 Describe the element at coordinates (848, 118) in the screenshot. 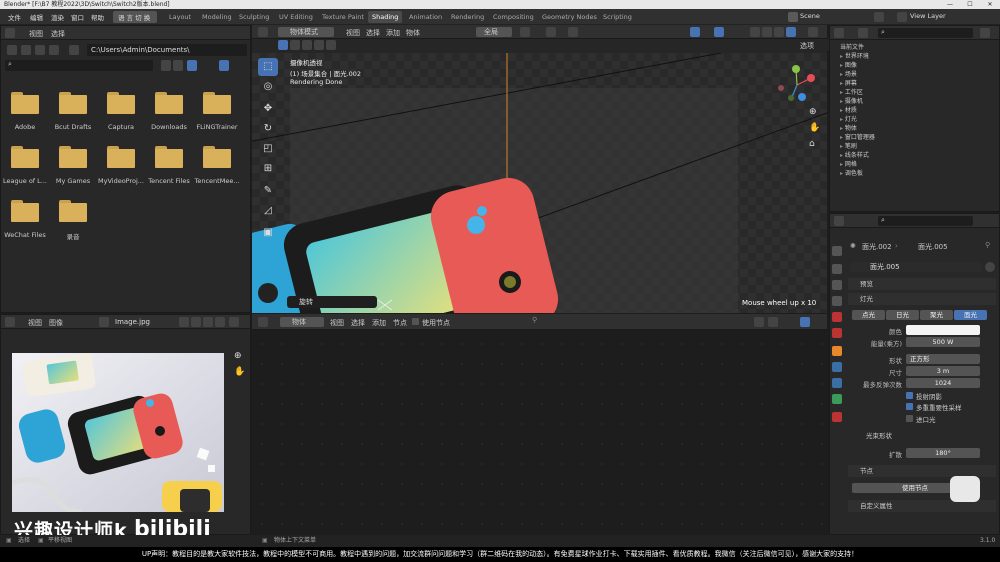

I see `outliner-row: ▸ 灯光` at that location.